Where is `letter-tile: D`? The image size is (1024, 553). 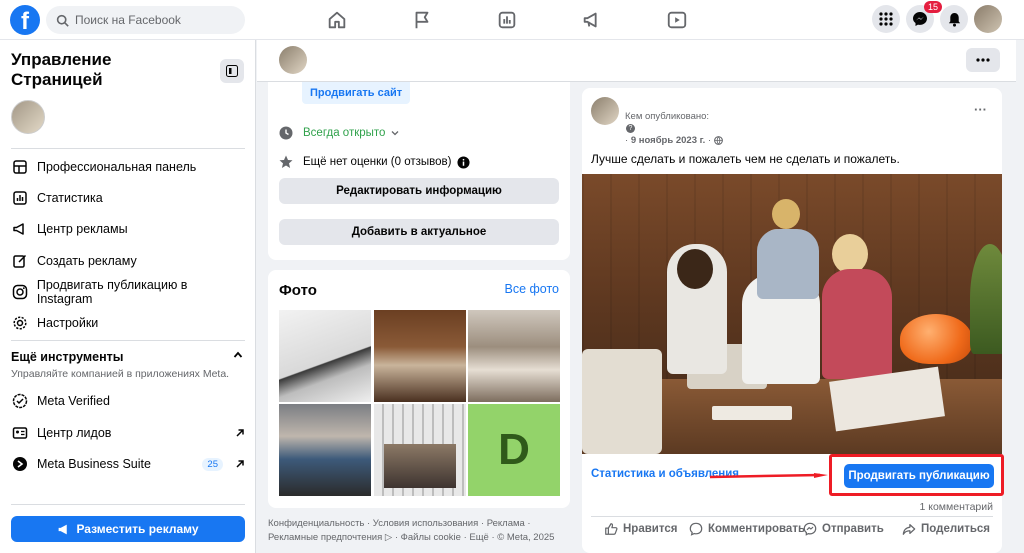
letter-tile: D is located at coordinates (514, 449).